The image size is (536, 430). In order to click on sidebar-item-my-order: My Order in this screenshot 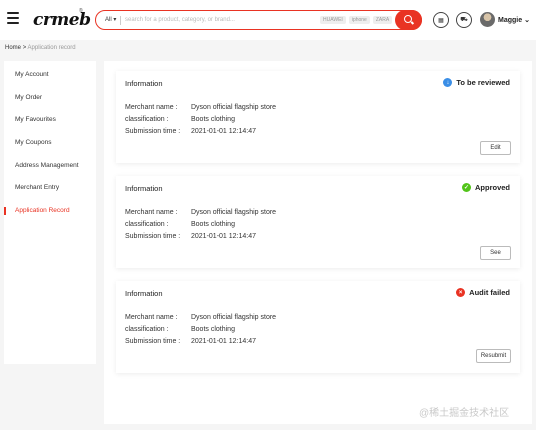, I will do `click(28, 97)`.